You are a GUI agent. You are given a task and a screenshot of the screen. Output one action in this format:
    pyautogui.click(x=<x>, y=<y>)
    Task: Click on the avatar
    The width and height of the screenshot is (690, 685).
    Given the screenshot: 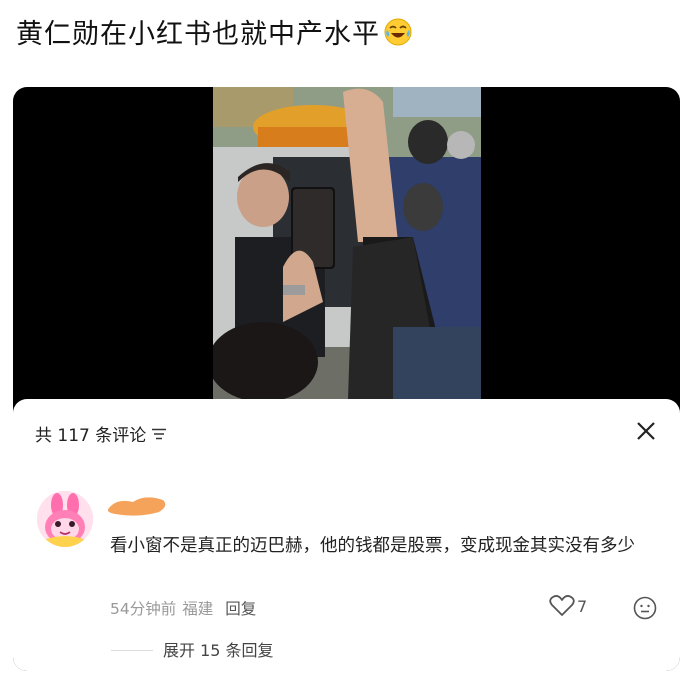 What is the action you would take?
    pyautogui.click(x=65, y=519)
    